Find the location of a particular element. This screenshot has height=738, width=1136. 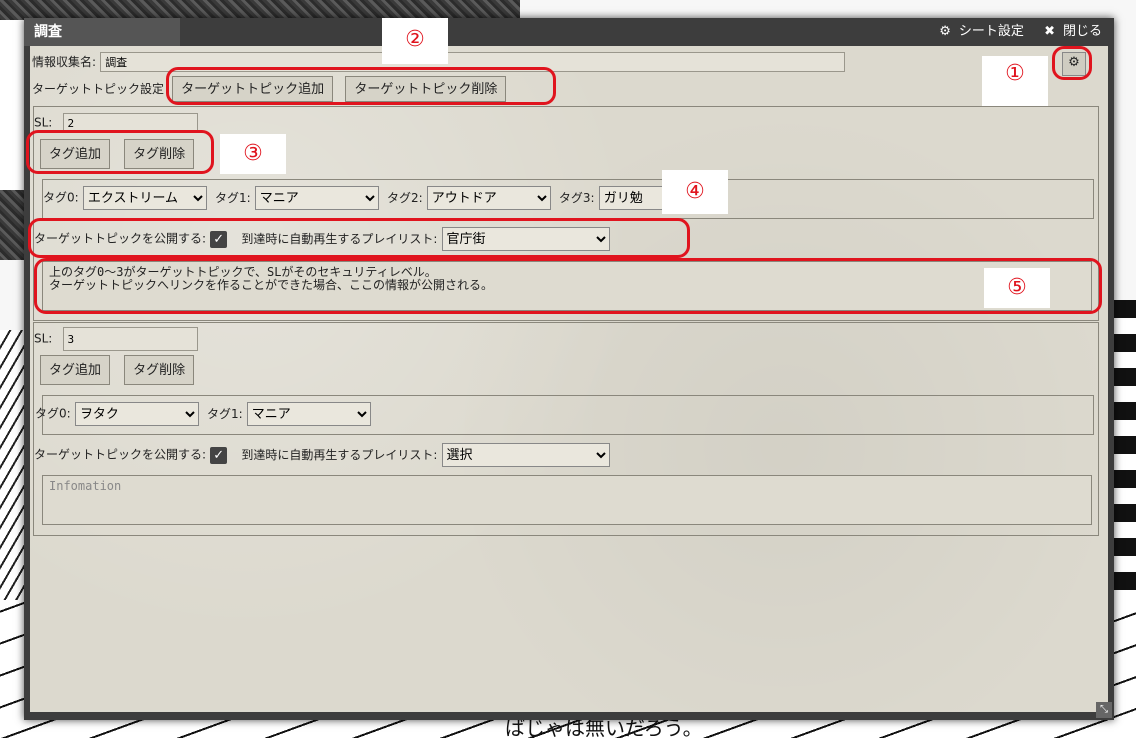

collection-name-label: 情報収集名: is located at coordinates (64, 62).